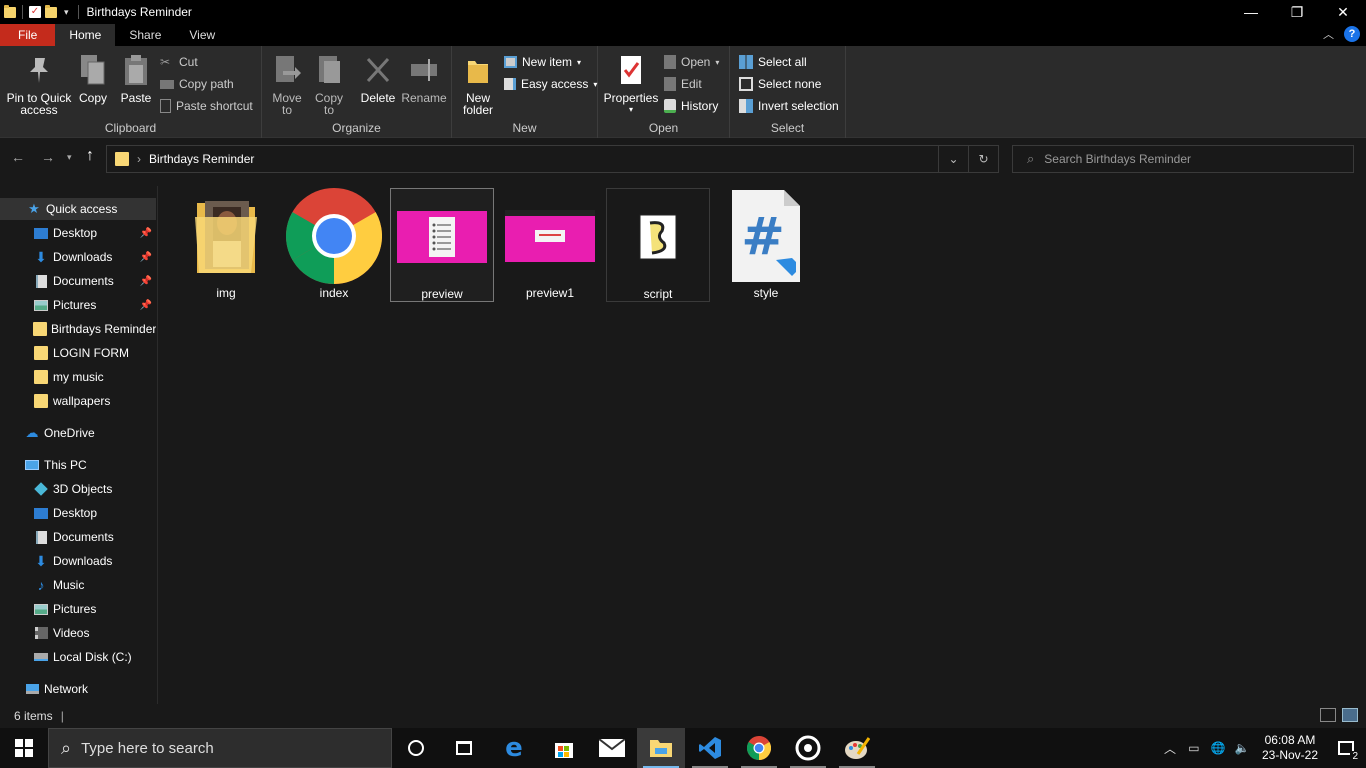  Describe the element at coordinates (552, 159) in the screenshot. I see `address-bar: › Birthdays Reminder ⌄ ↻` at that location.